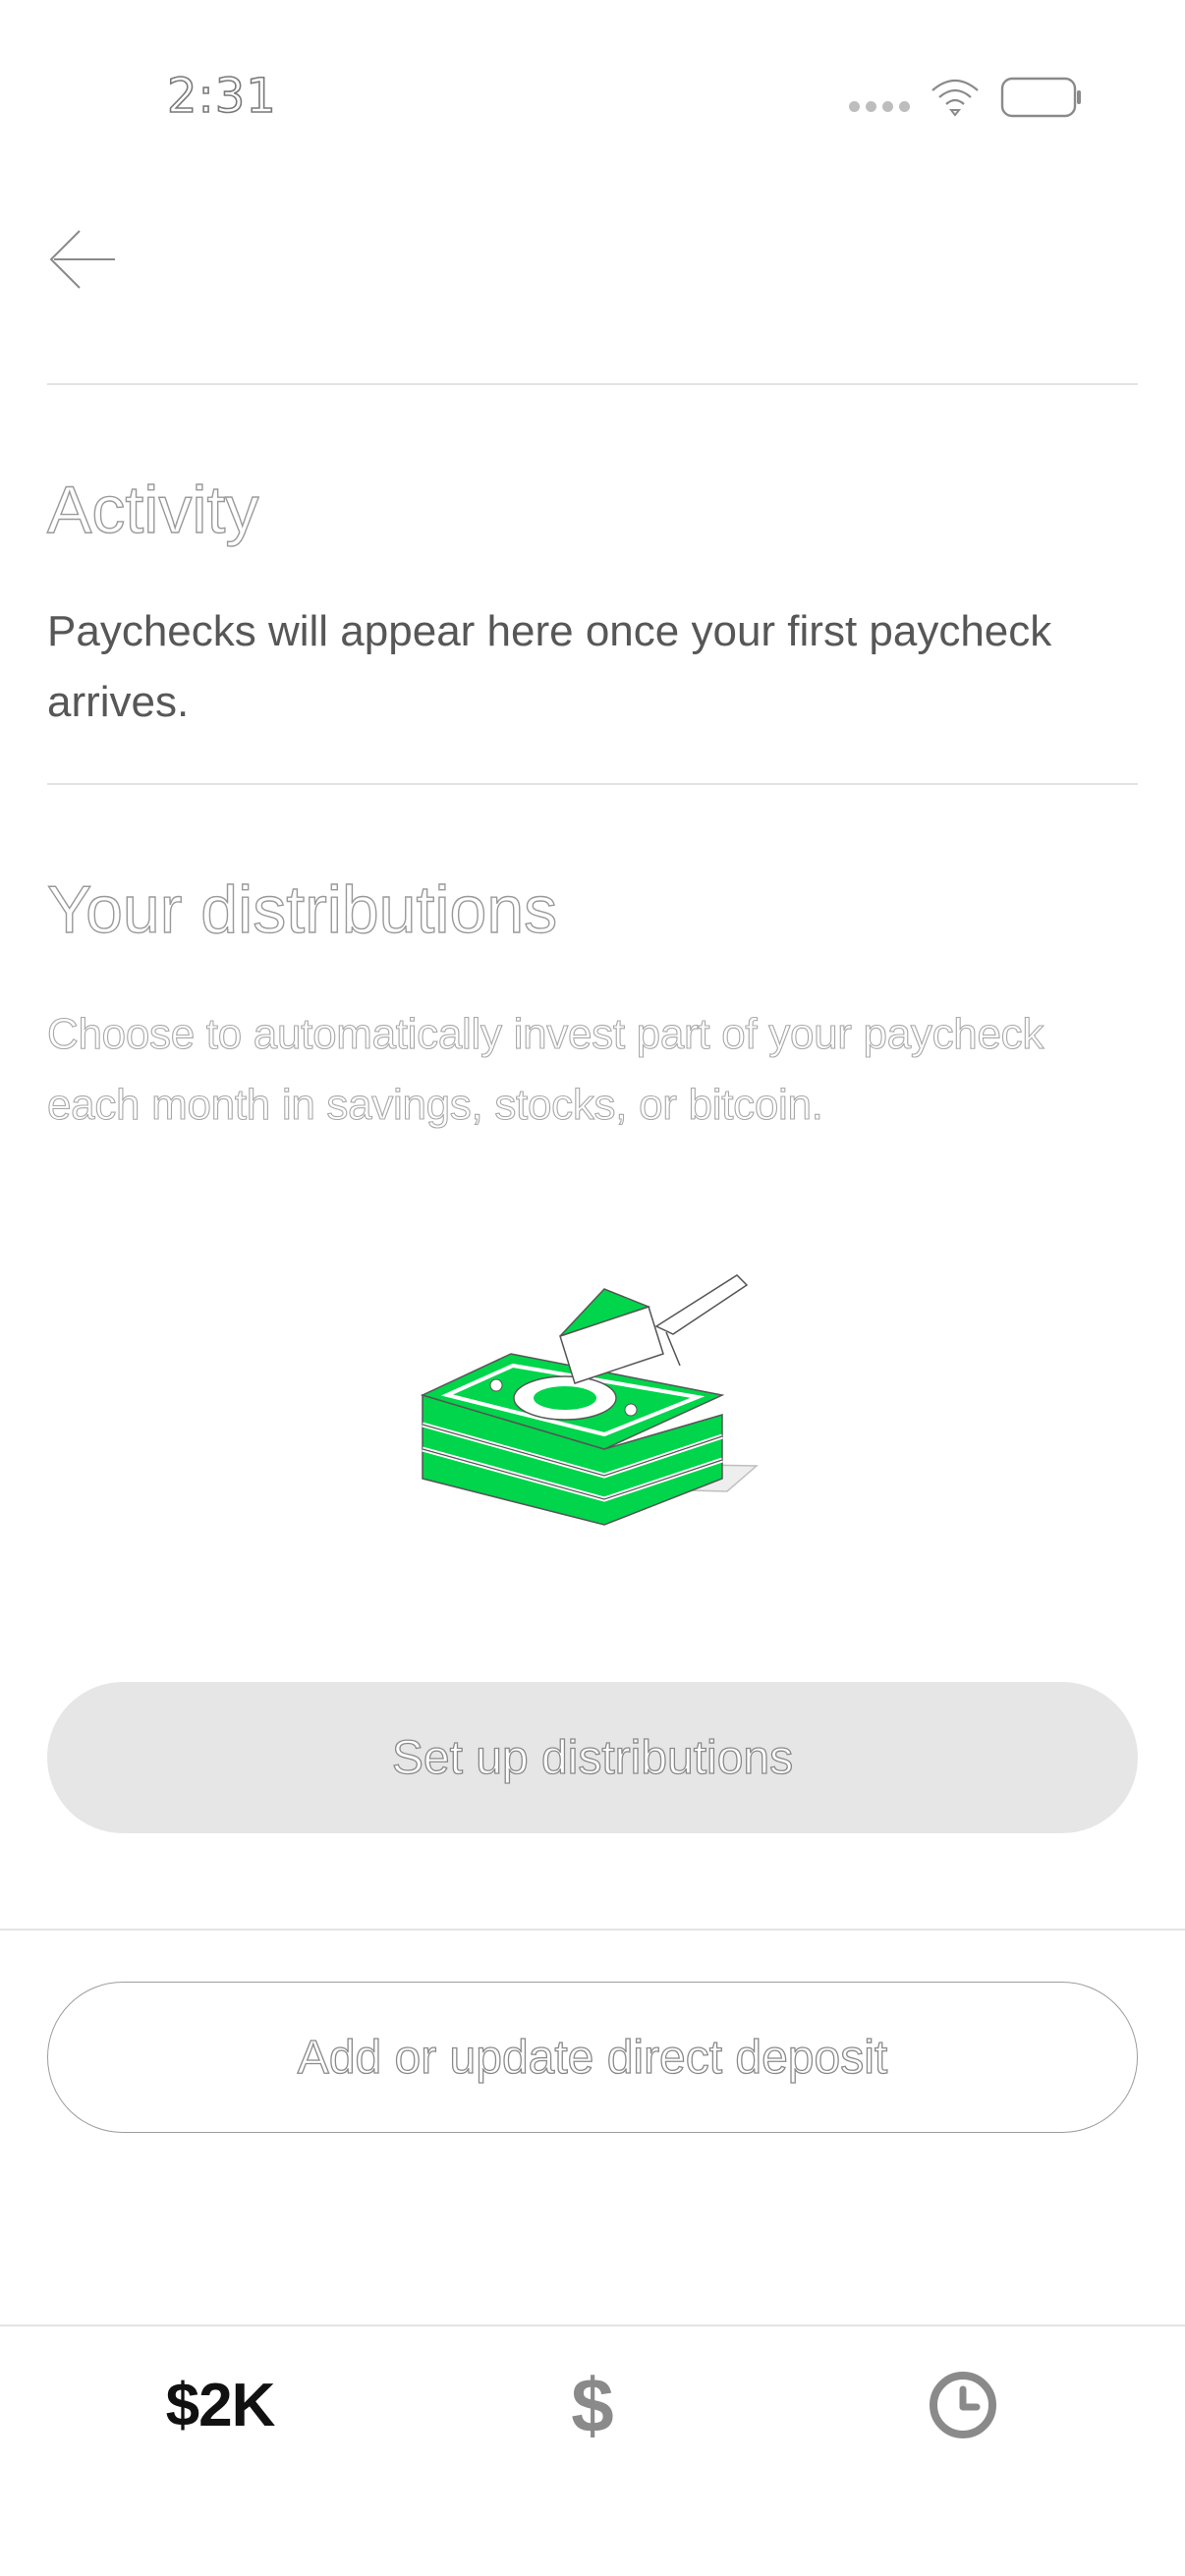 Image resolution: width=1185 pixels, height=2576 pixels. Describe the element at coordinates (592, 73) in the screenshot. I see `status-bar: 2:31` at that location.